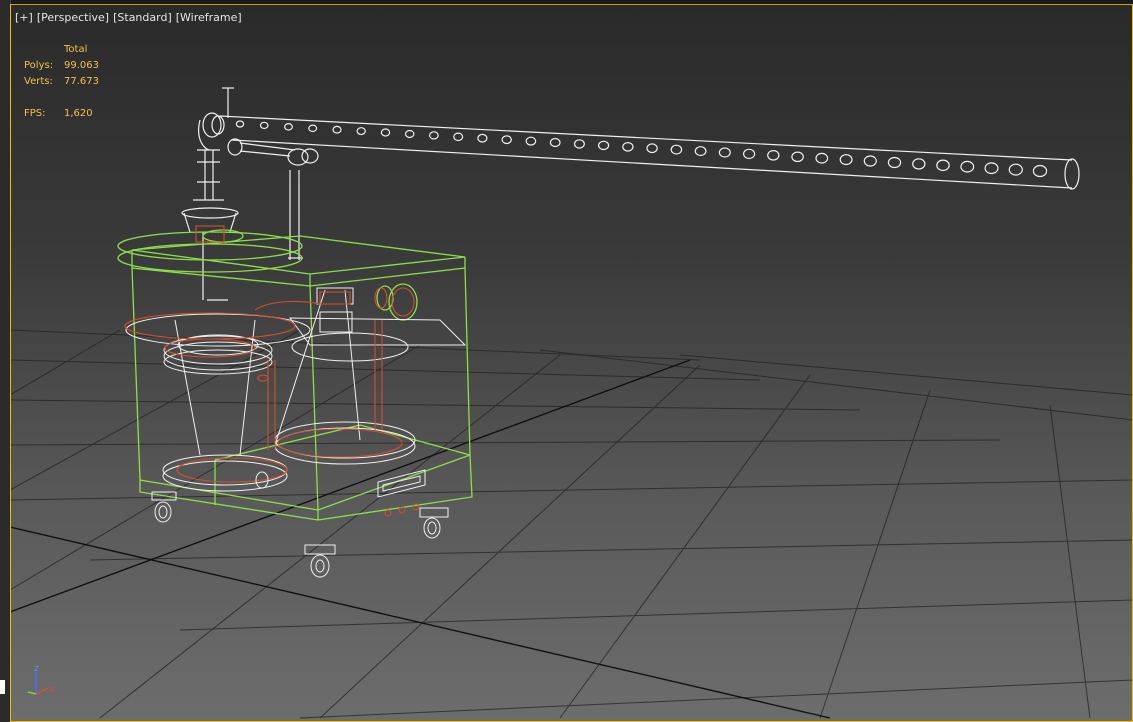 The width and height of the screenshot is (1133, 722). I want to click on axis-gizmo: z x, so click(41, 679).